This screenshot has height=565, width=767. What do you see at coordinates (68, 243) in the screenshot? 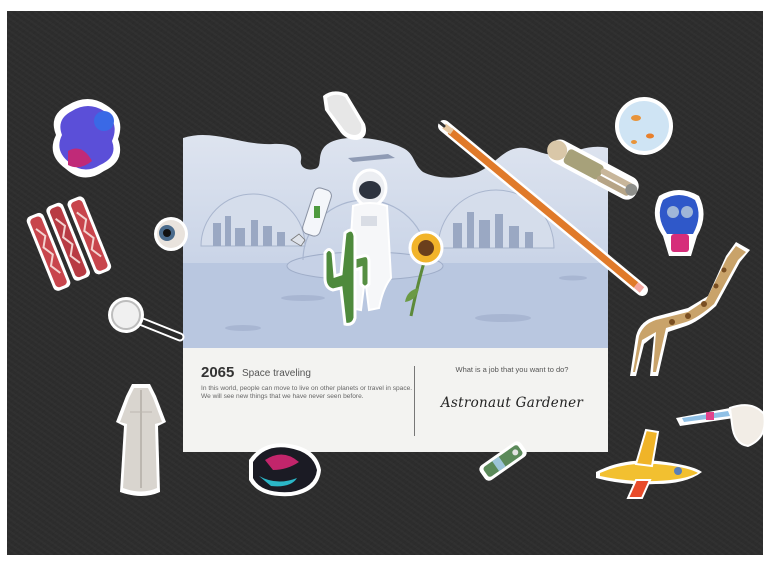
I see `bacon-sticker` at bounding box center [68, 243].